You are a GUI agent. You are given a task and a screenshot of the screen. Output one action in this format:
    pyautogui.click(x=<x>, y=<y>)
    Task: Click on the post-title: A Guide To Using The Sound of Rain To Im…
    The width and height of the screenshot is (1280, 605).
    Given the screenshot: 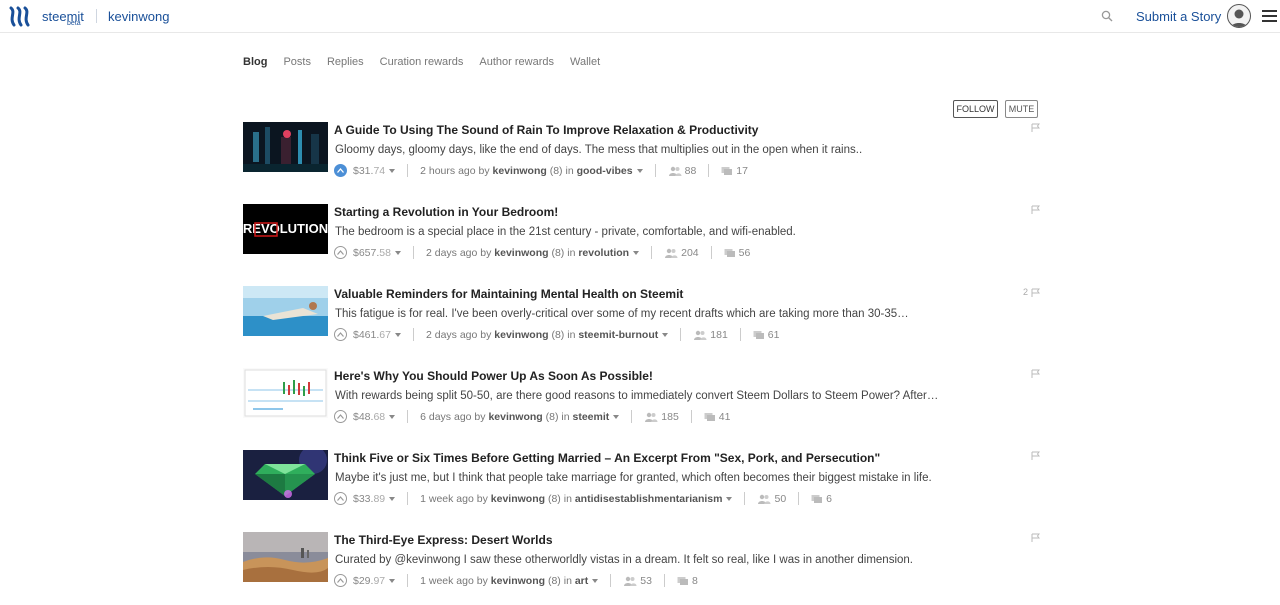 What is the action you would take?
    pyautogui.click(x=546, y=130)
    